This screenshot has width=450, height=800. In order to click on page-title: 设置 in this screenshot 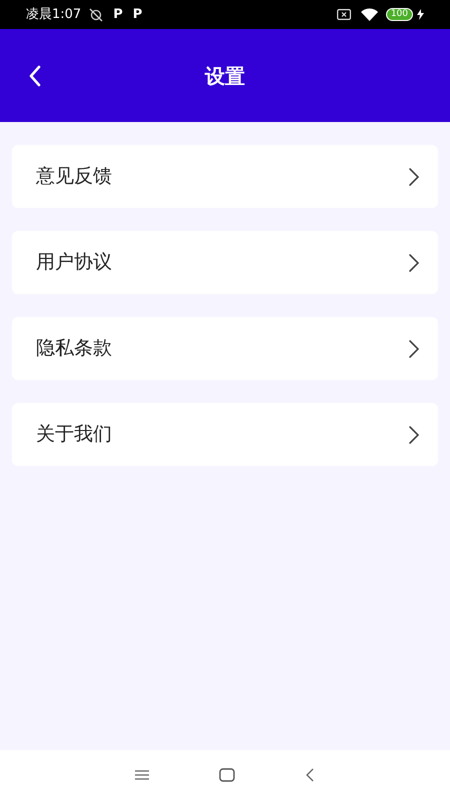, I will do `click(225, 76)`.